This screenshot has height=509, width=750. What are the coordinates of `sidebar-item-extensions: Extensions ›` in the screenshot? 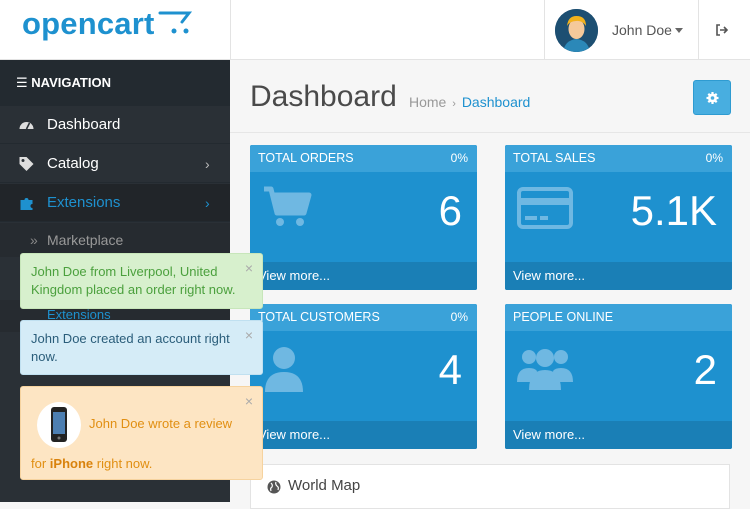 It's located at (115, 203).